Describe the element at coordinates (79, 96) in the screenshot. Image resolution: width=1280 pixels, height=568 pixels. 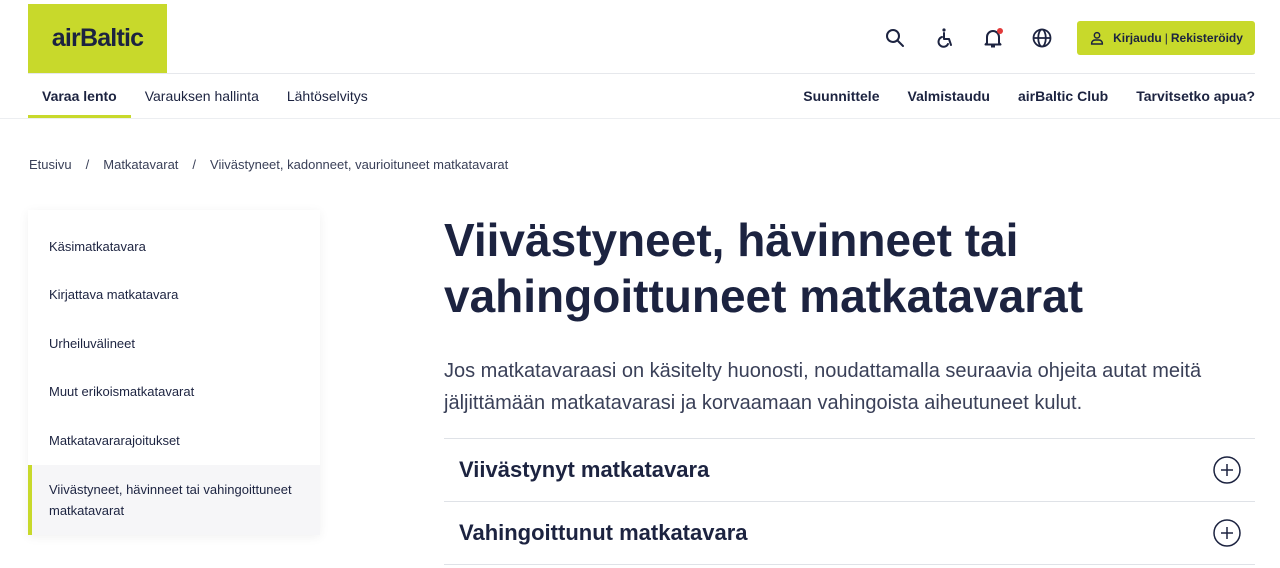
I see `nav-item-varaa-lento: Varaa lento` at that location.